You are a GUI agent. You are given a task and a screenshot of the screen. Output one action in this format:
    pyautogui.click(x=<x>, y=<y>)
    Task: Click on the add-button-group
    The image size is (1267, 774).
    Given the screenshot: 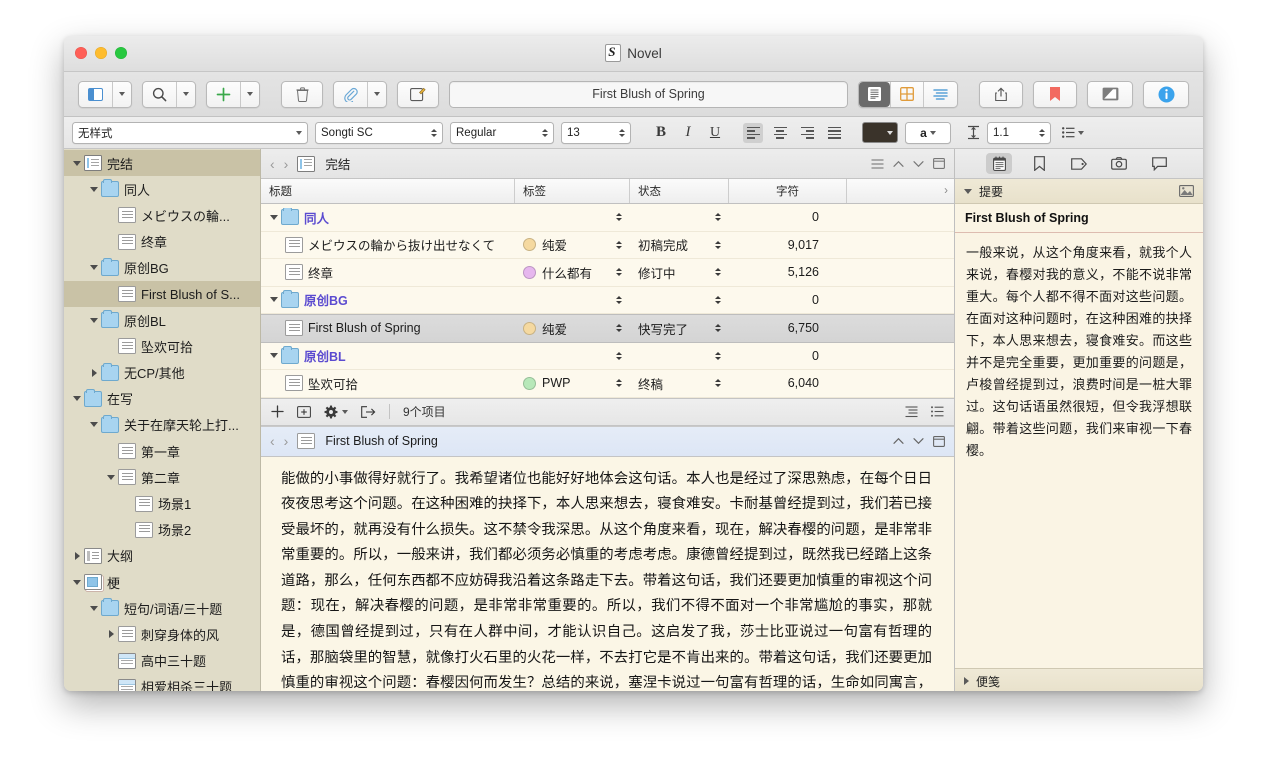 What is the action you would take?
    pyautogui.click(x=233, y=94)
    